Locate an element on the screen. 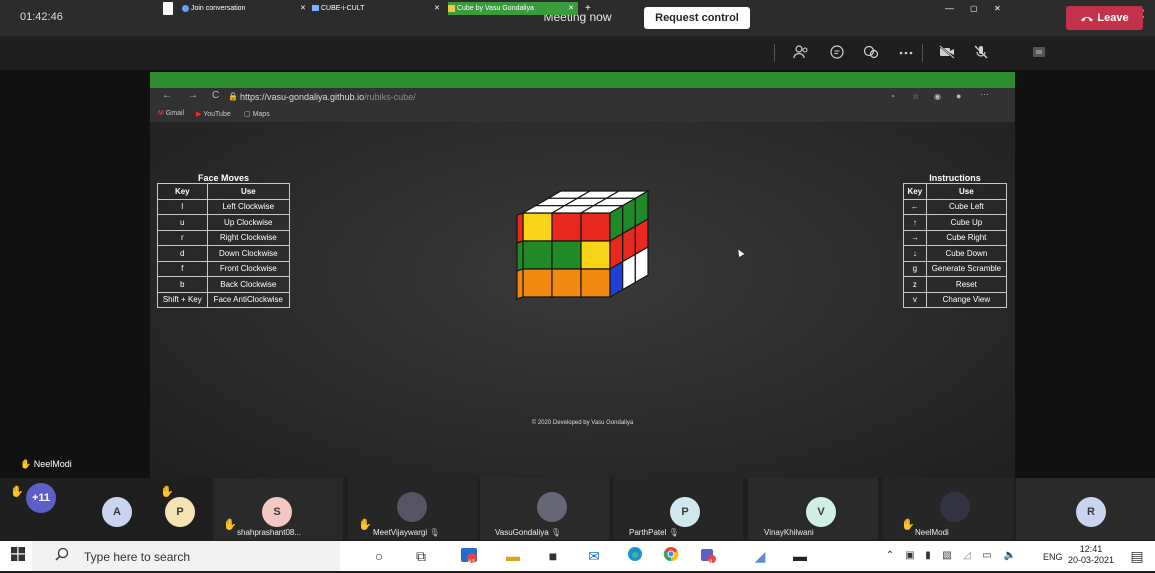 The height and width of the screenshot is (573, 1155). face-moves-header-use: Use is located at coordinates (248, 191).